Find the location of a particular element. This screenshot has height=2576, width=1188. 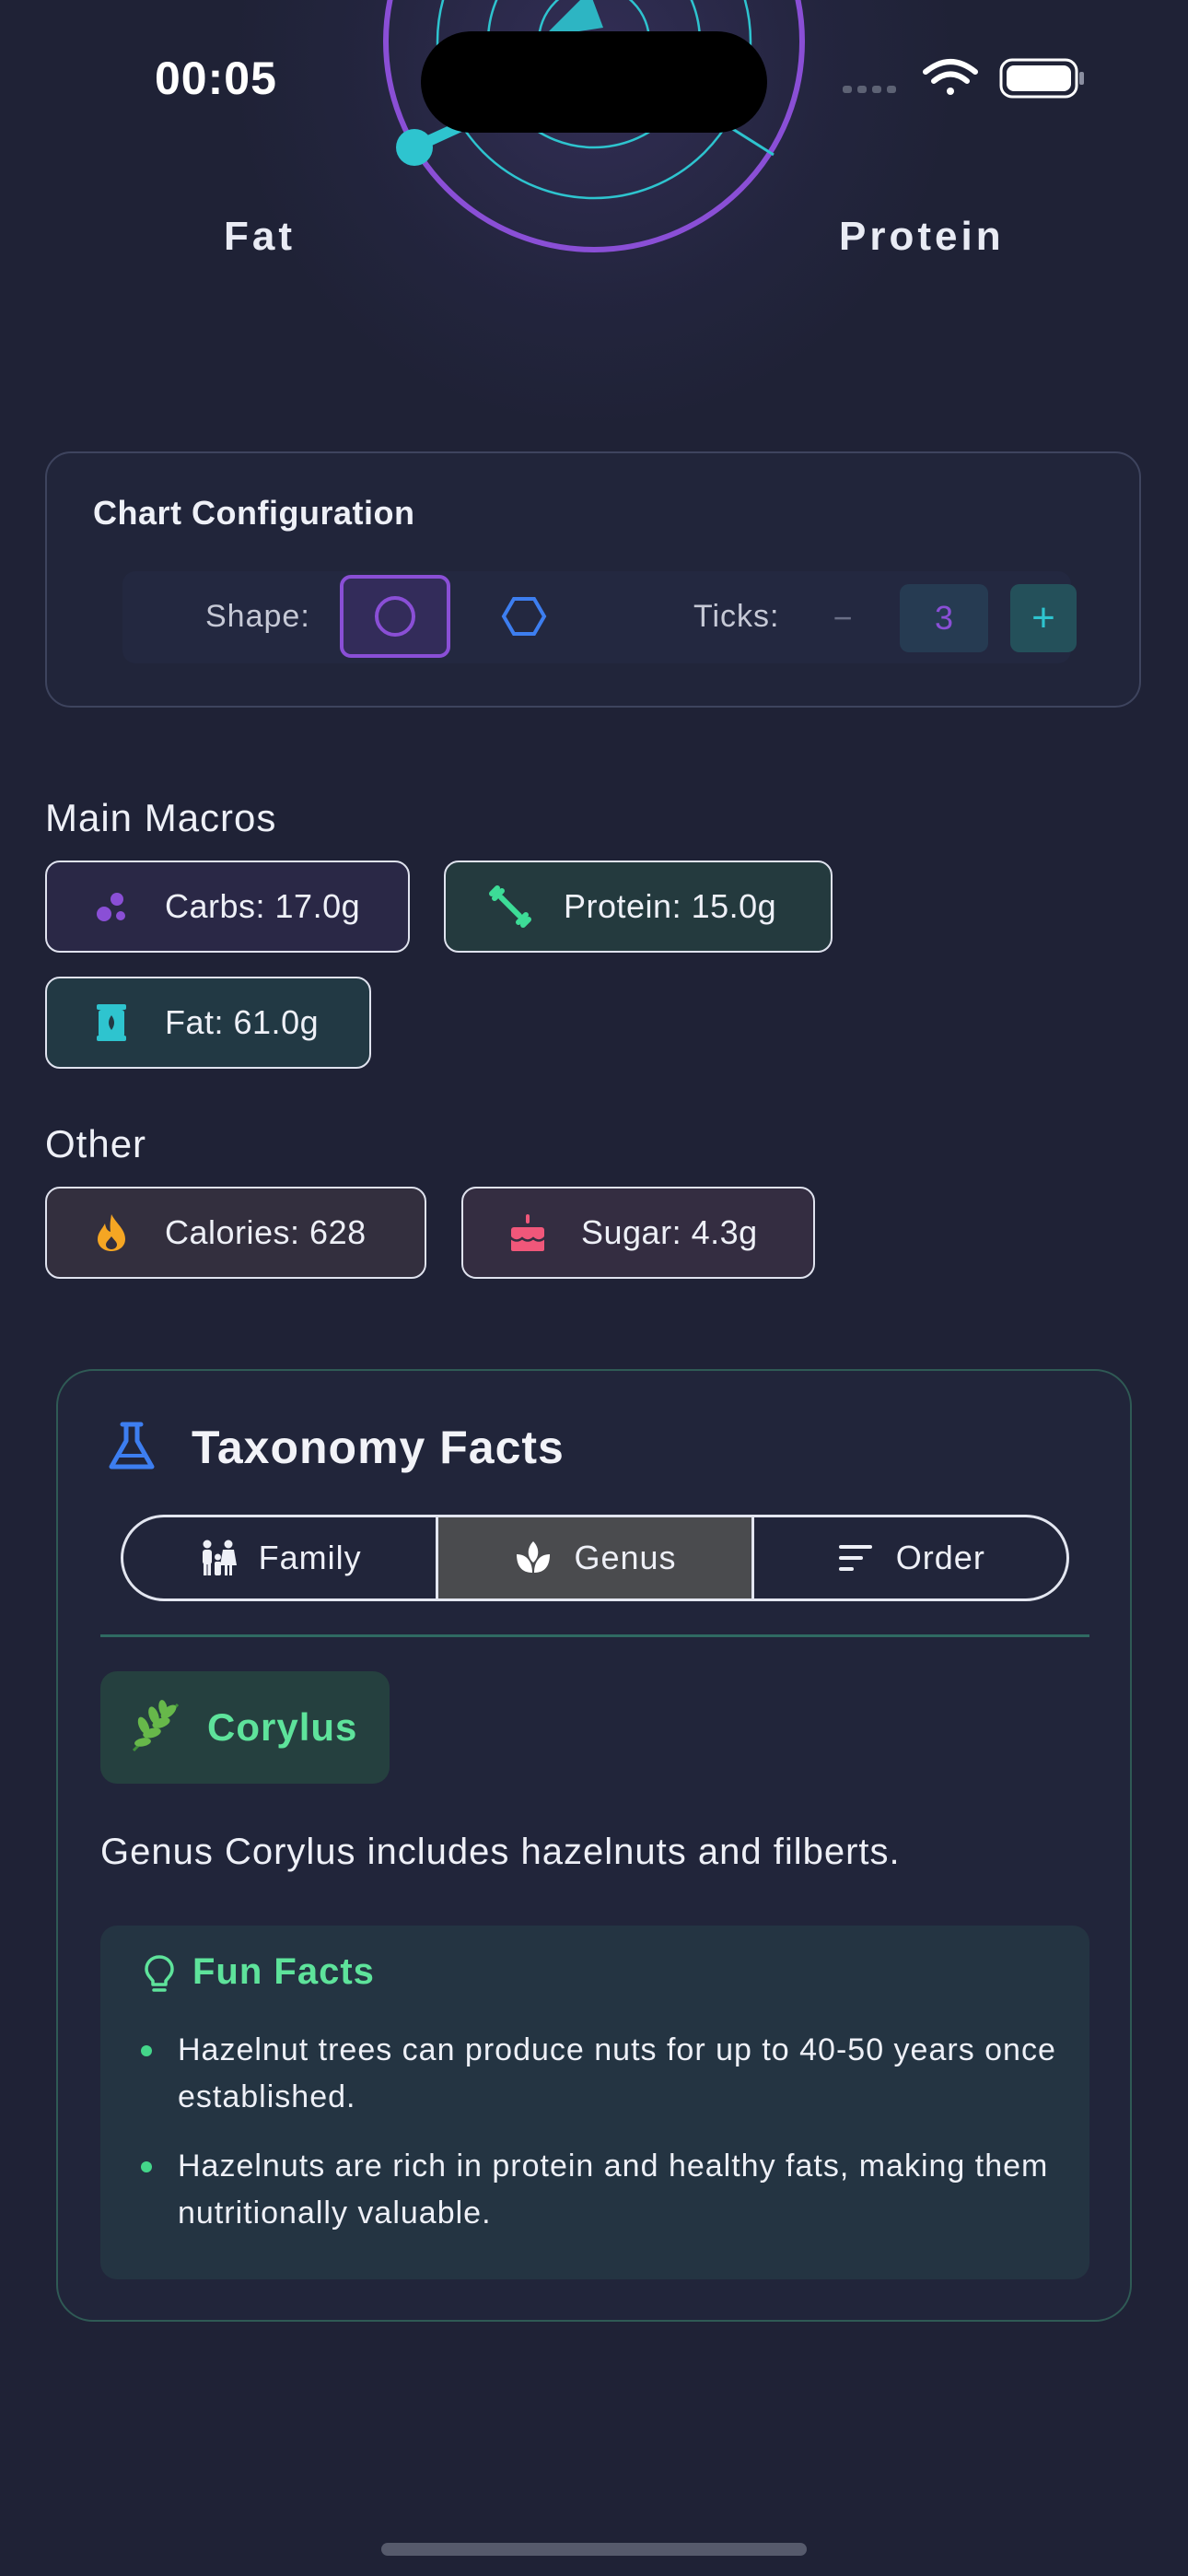

flame-icon is located at coordinates (111, 1232).